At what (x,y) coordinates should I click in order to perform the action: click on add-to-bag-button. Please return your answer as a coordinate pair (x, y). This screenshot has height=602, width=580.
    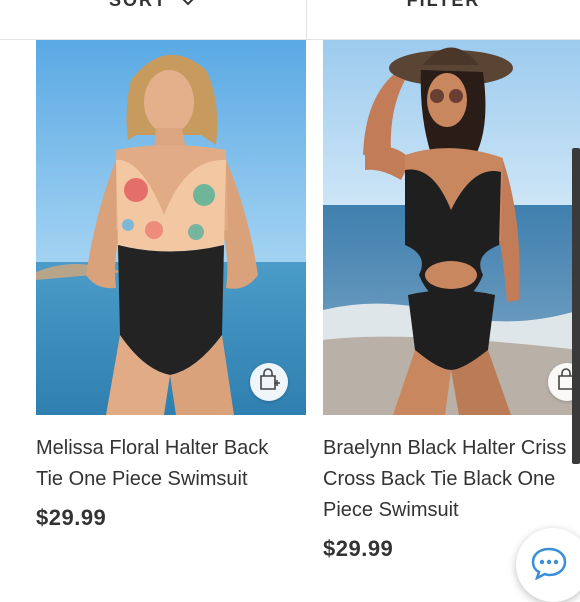
    Looking at the image, I should click on (269, 382).